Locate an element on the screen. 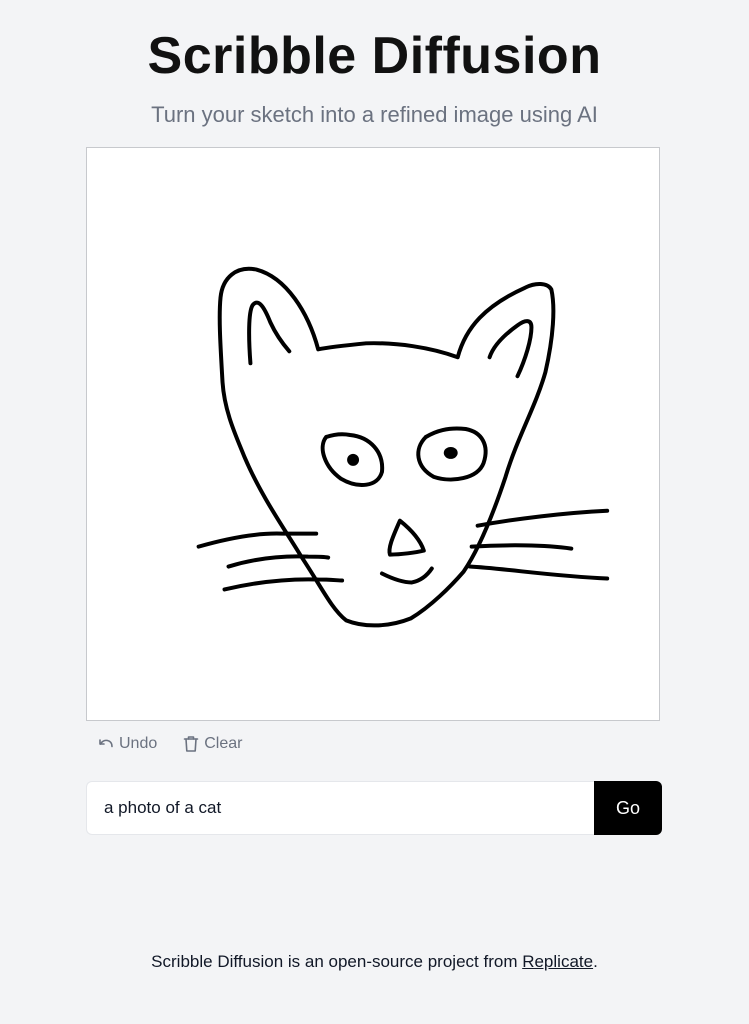 This screenshot has width=749, height=1024. prompt-form: Go is located at coordinates (374, 808).